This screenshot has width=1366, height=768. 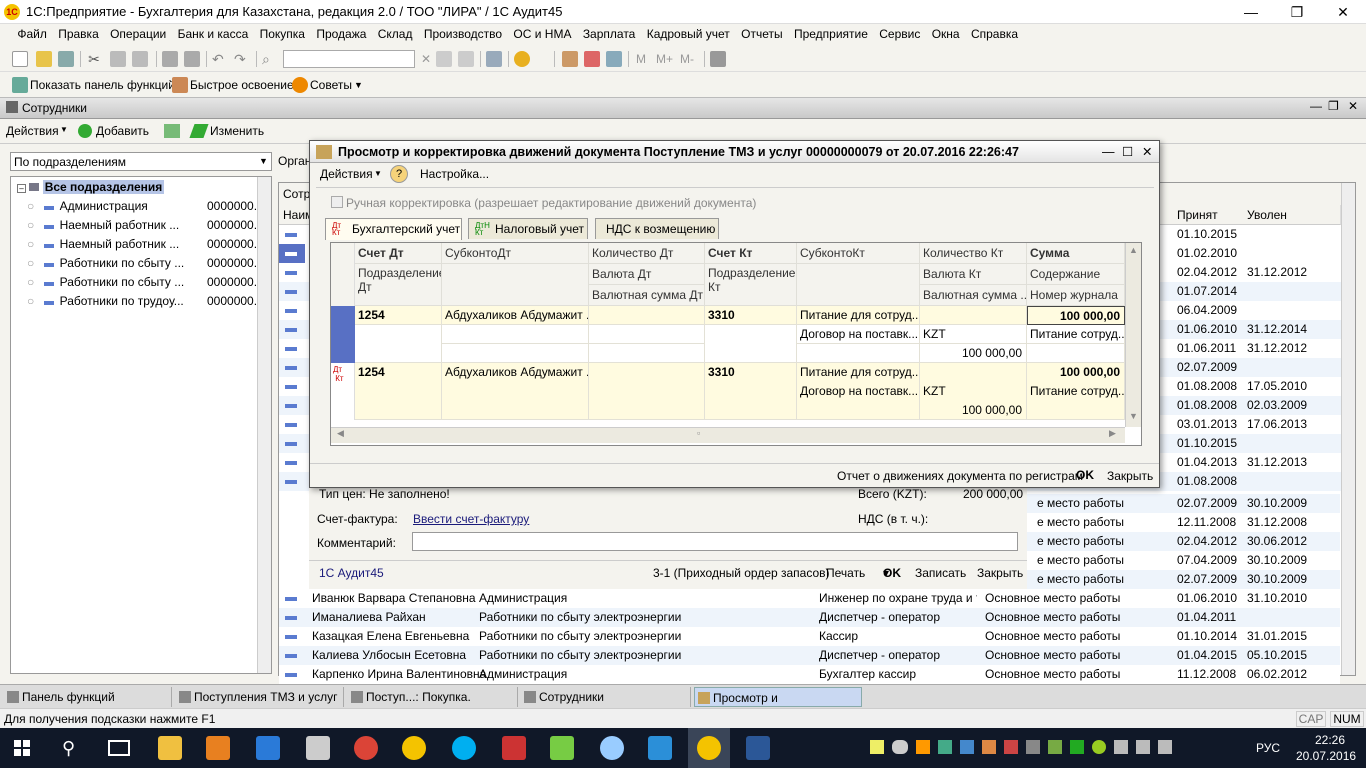 I want to click on table-row: е место работы 12.11.2008 31.12.2008, so click(x=1183, y=522).